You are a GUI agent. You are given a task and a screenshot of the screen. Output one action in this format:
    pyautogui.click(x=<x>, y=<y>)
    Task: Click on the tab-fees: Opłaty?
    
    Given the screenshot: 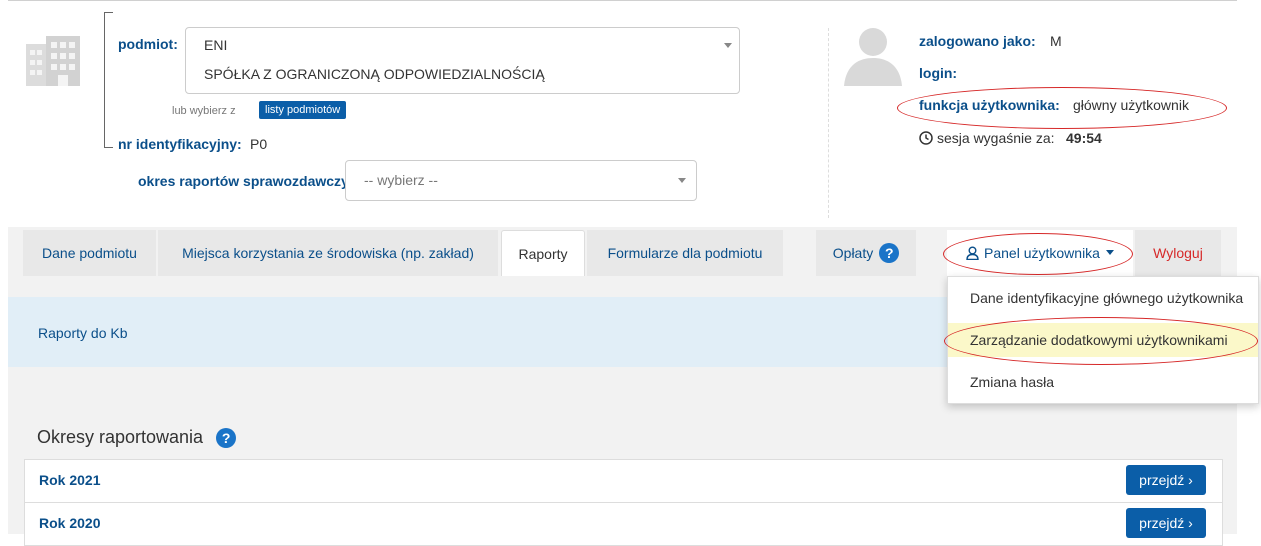 What is the action you would take?
    pyautogui.click(x=866, y=253)
    